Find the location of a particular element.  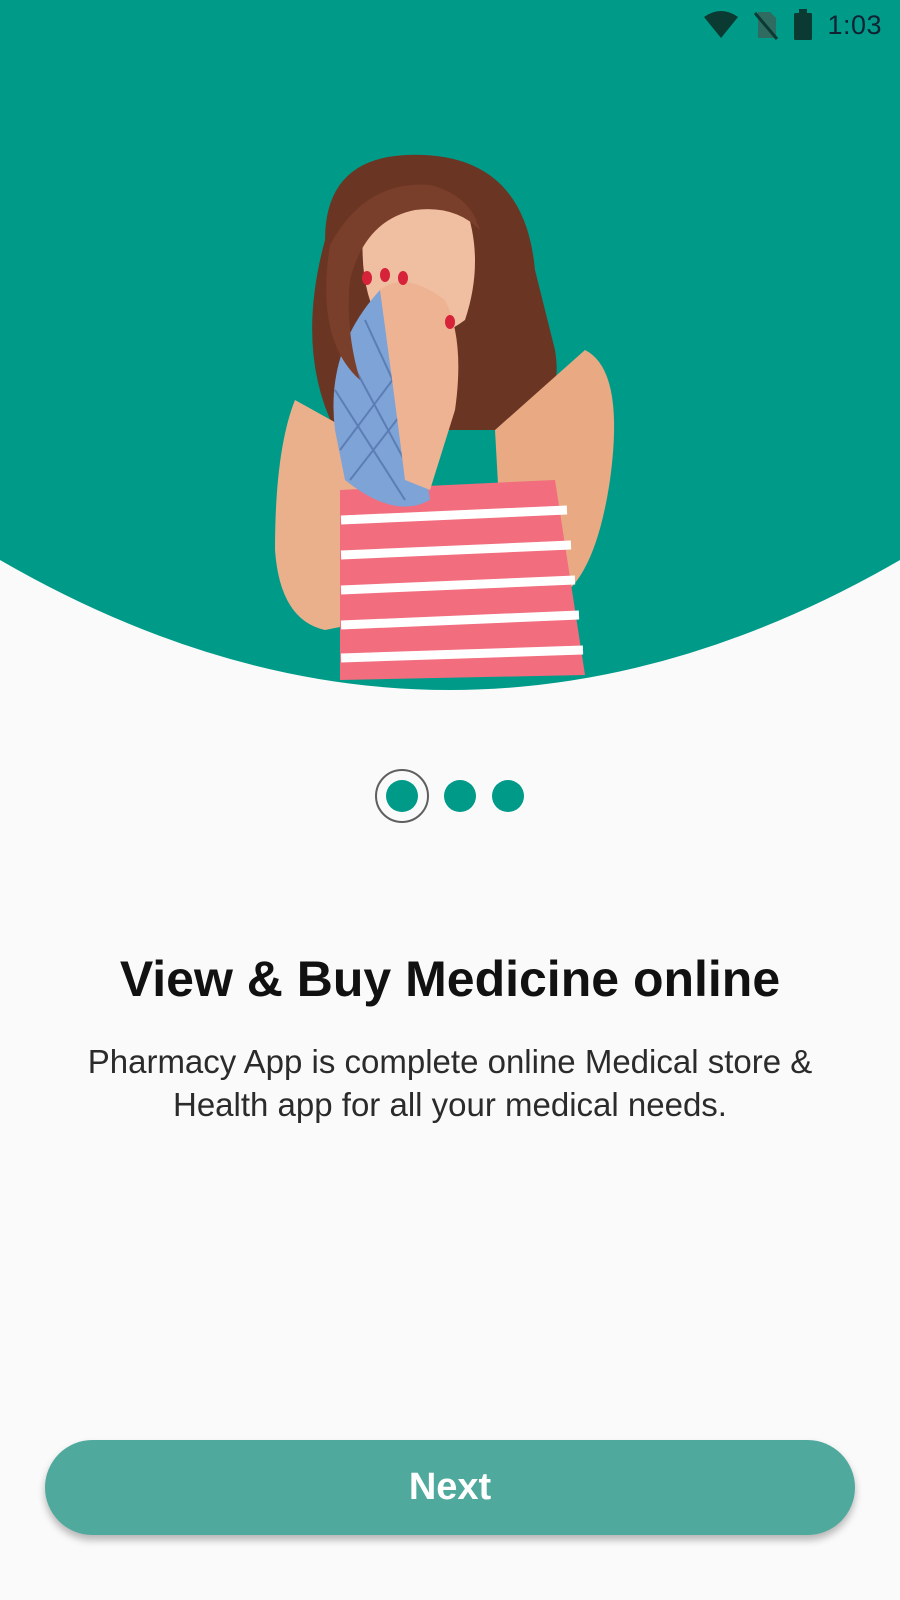

onboarding-title: View & Buy Medicine online is located at coordinates (450, 979).